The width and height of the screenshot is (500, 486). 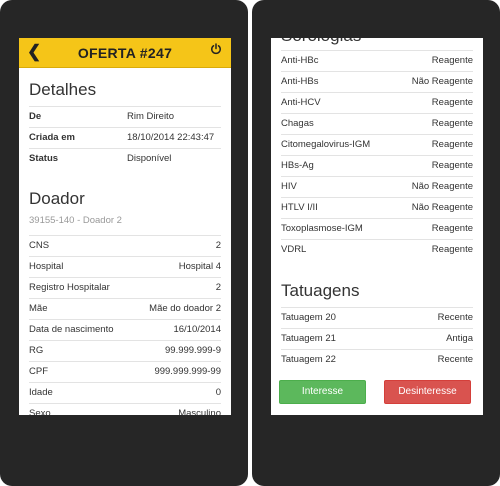 What do you see at coordinates (52, 137) in the screenshot?
I see `detalhes-label: Criada em` at bounding box center [52, 137].